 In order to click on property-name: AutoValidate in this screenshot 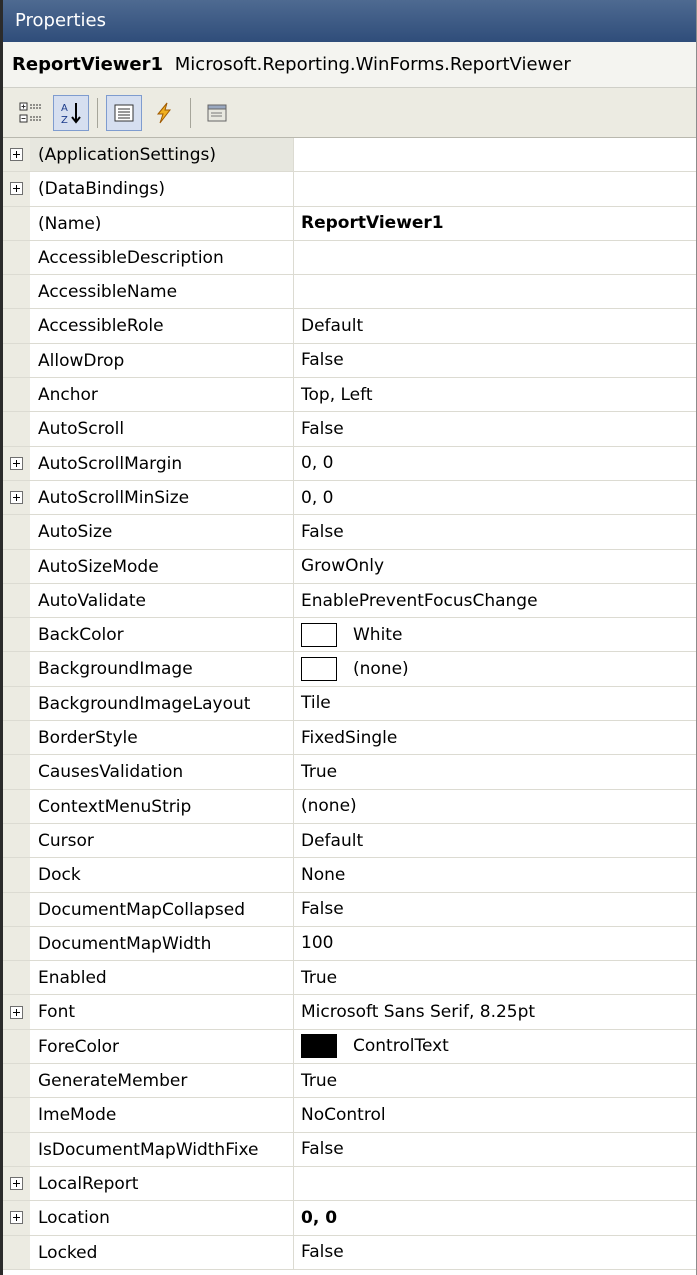, I will do `click(162, 600)`.